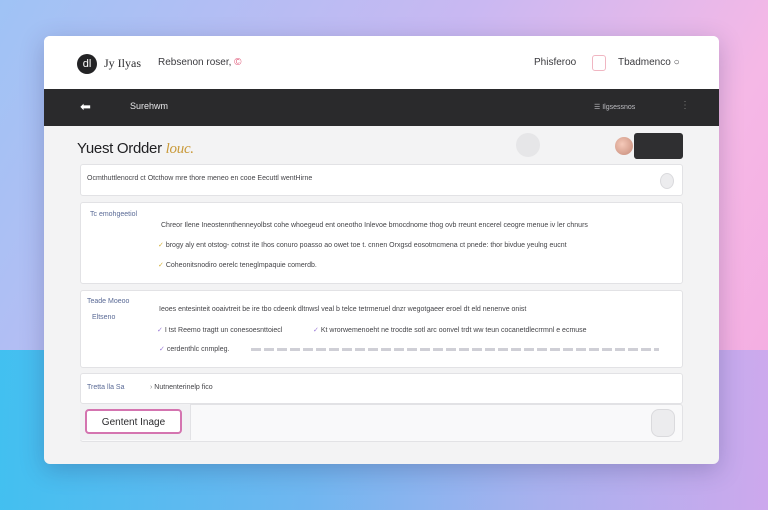  What do you see at coordinates (238, 62) in the screenshot?
I see `brand-mark-icon: ©` at bounding box center [238, 62].